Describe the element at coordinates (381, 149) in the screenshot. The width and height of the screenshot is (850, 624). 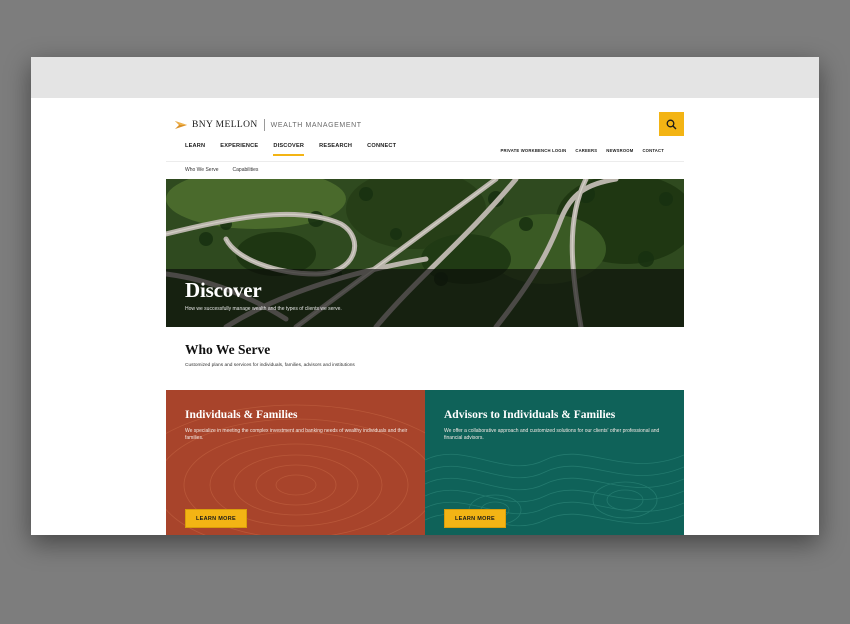
I see `nav-connect: CONNECT` at that location.